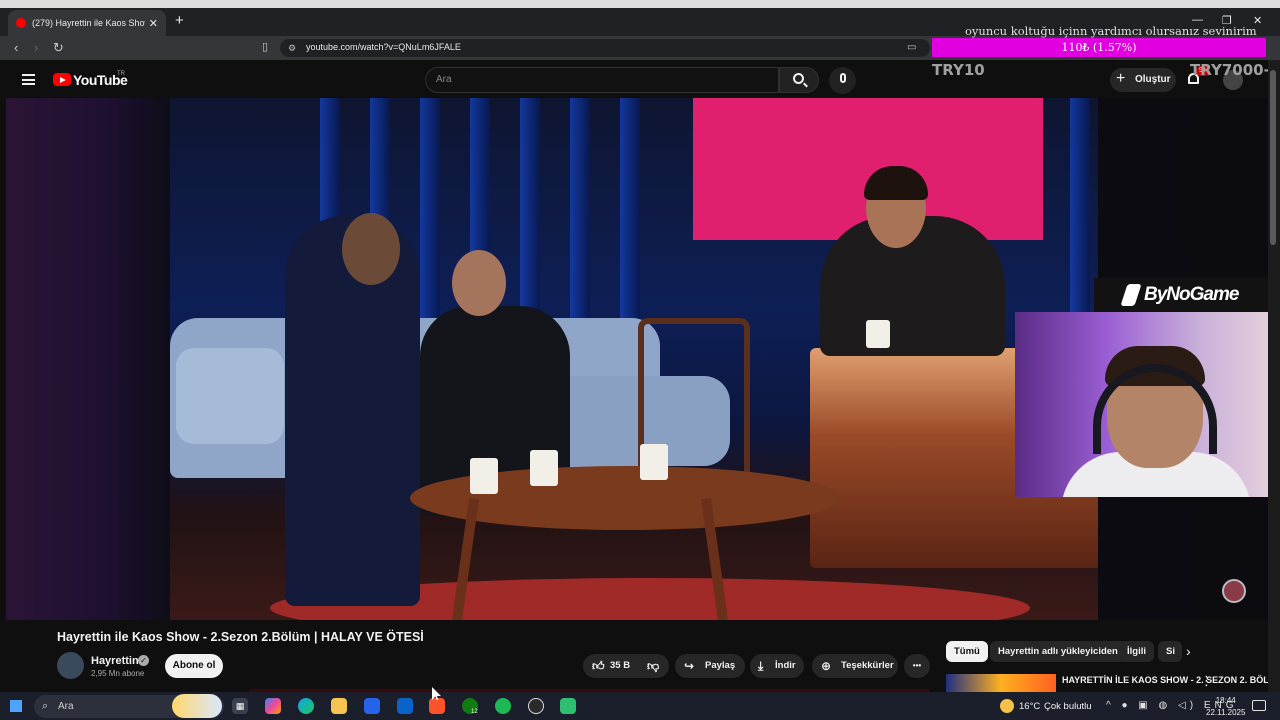 This screenshot has width=1280, height=720. I want to click on download-label: İndir, so click(785, 665).